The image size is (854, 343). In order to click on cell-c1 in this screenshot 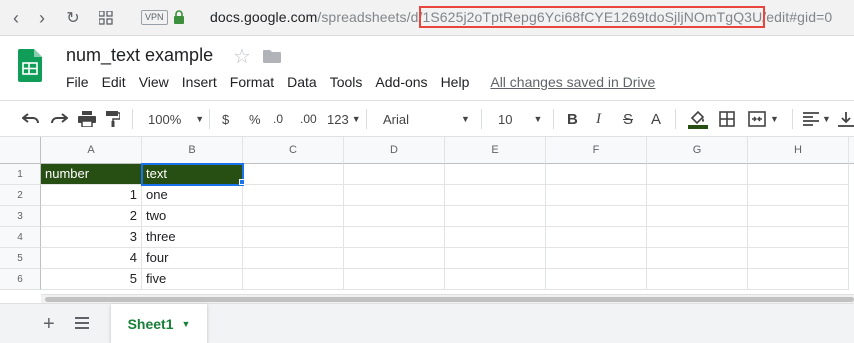, I will do `click(293, 174)`.